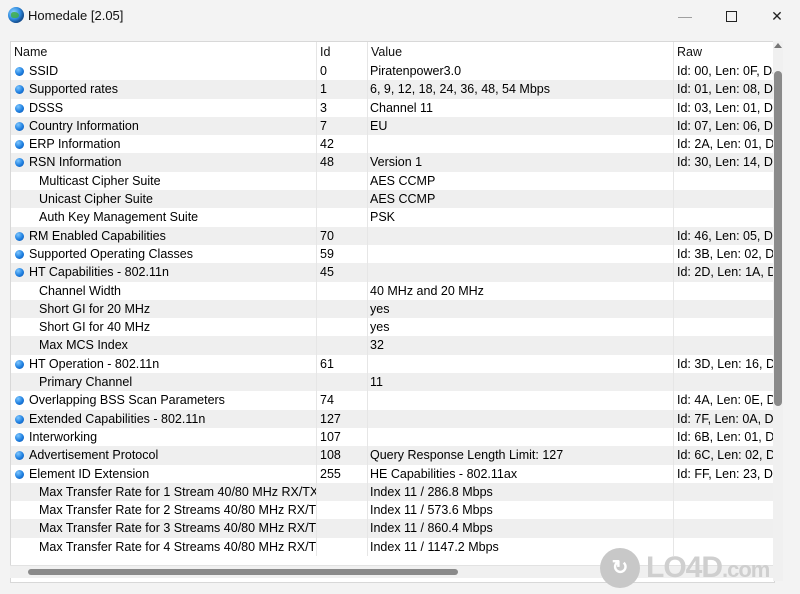 The width and height of the screenshot is (800, 594). What do you see at coordinates (685, 16) in the screenshot?
I see `minimize-button: —` at bounding box center [685, 16].